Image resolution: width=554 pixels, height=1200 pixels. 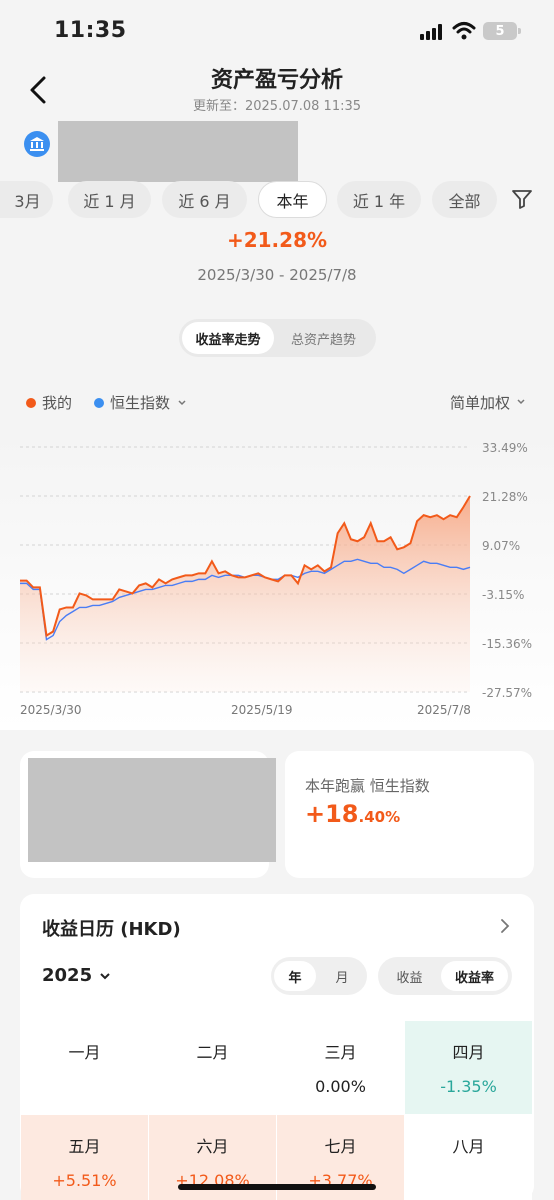 What do you see at coordinates (522, 199) in the screenshot?
I see `filter-icon` at bounding box center [522, 199].